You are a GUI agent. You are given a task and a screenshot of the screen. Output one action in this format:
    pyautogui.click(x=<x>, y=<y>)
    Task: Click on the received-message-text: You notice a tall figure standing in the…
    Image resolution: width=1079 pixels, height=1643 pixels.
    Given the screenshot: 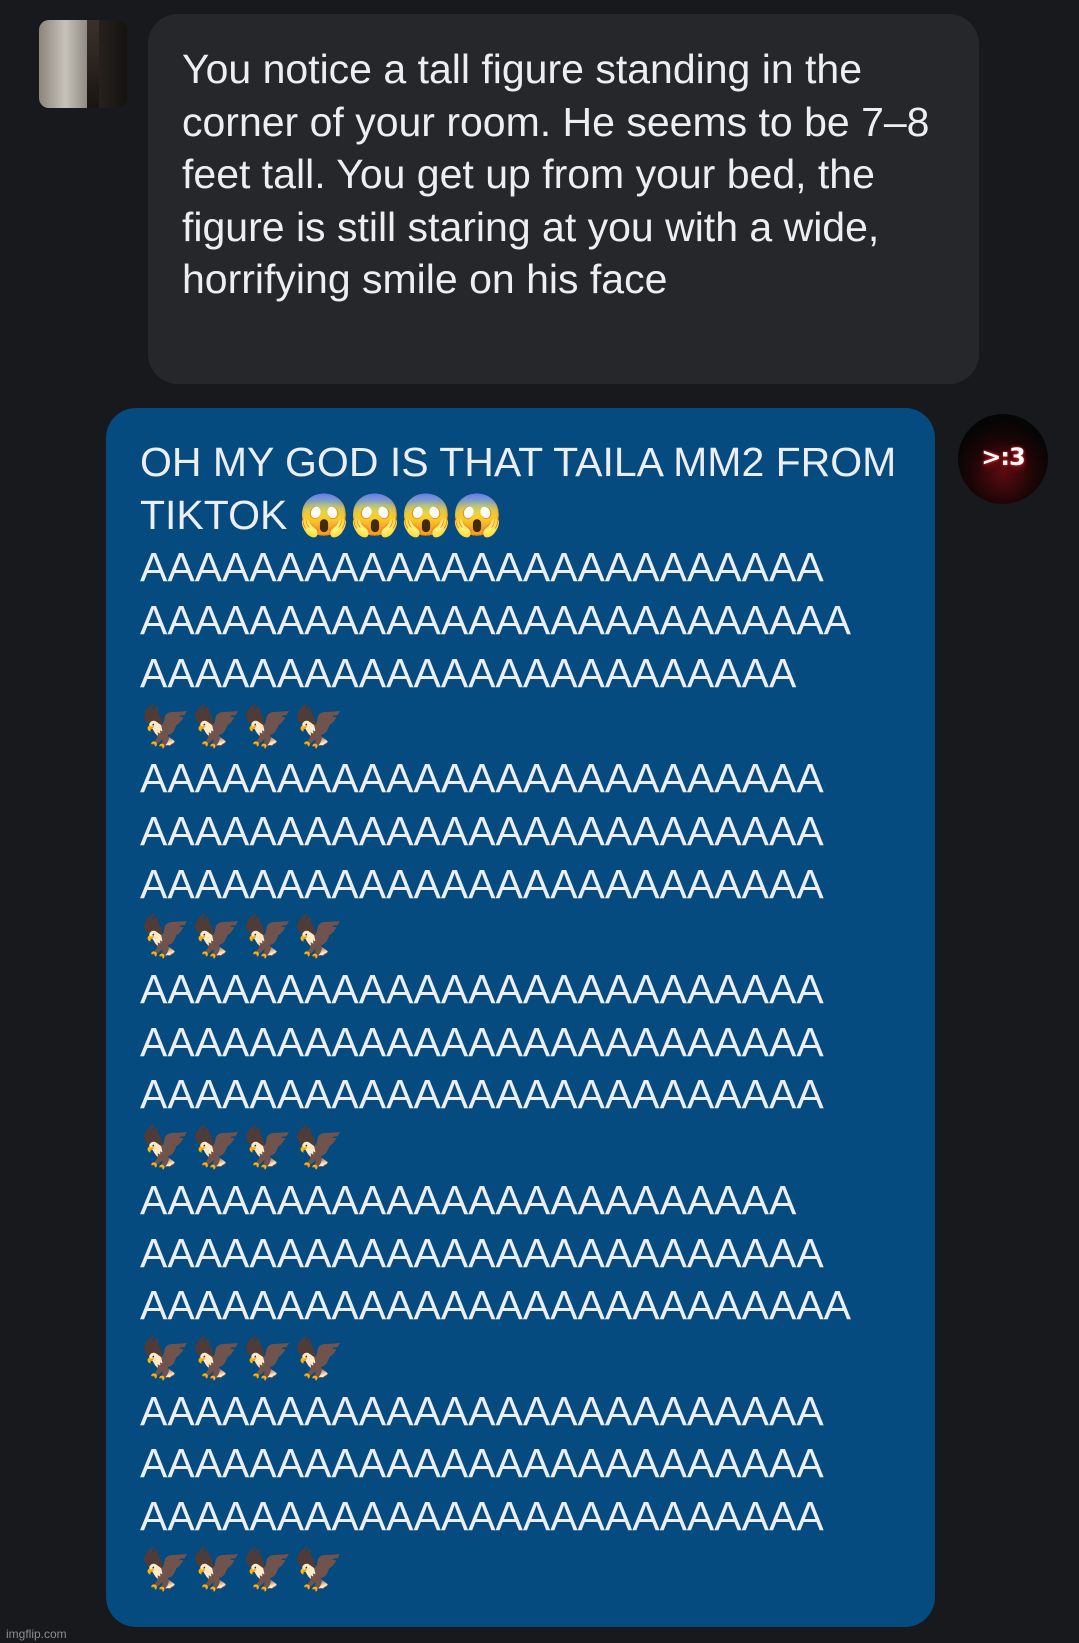 What is the action you would take?
    pyautogui.click(x=561, y=174)
    